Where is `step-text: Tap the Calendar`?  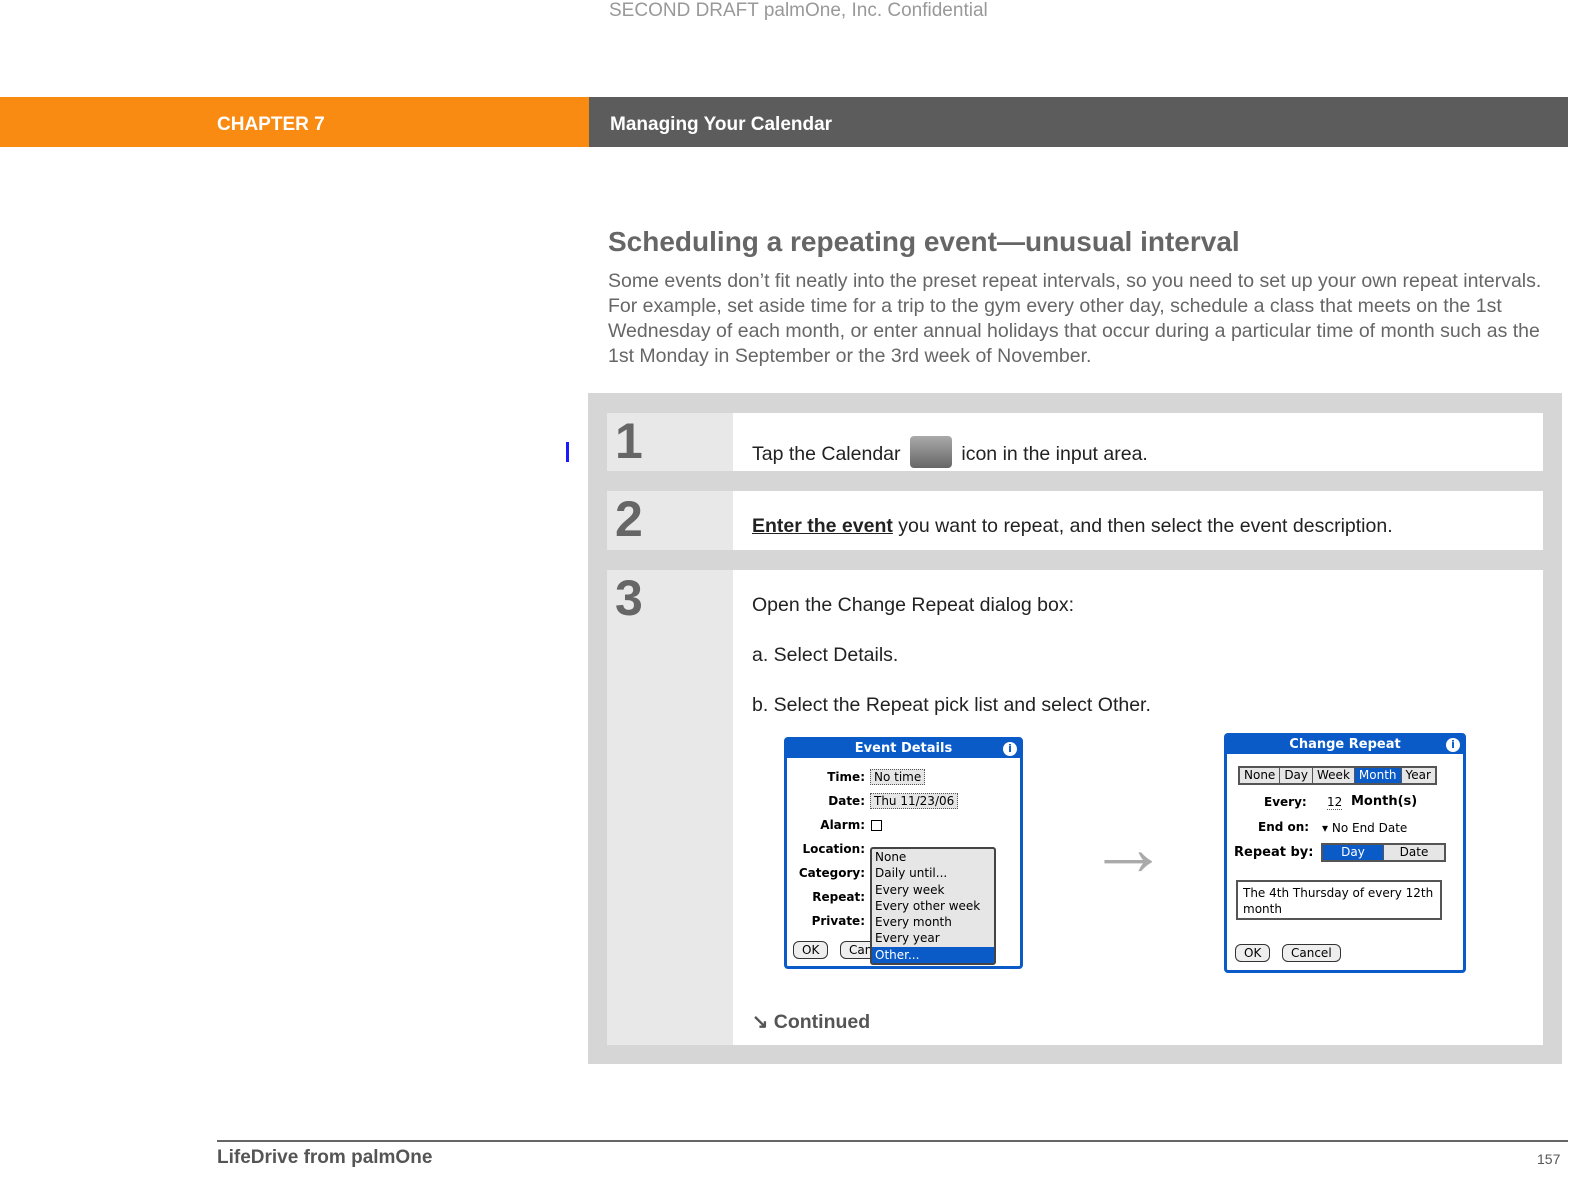 step-text: Tap the Calendar is located at coordinates (826, 454).